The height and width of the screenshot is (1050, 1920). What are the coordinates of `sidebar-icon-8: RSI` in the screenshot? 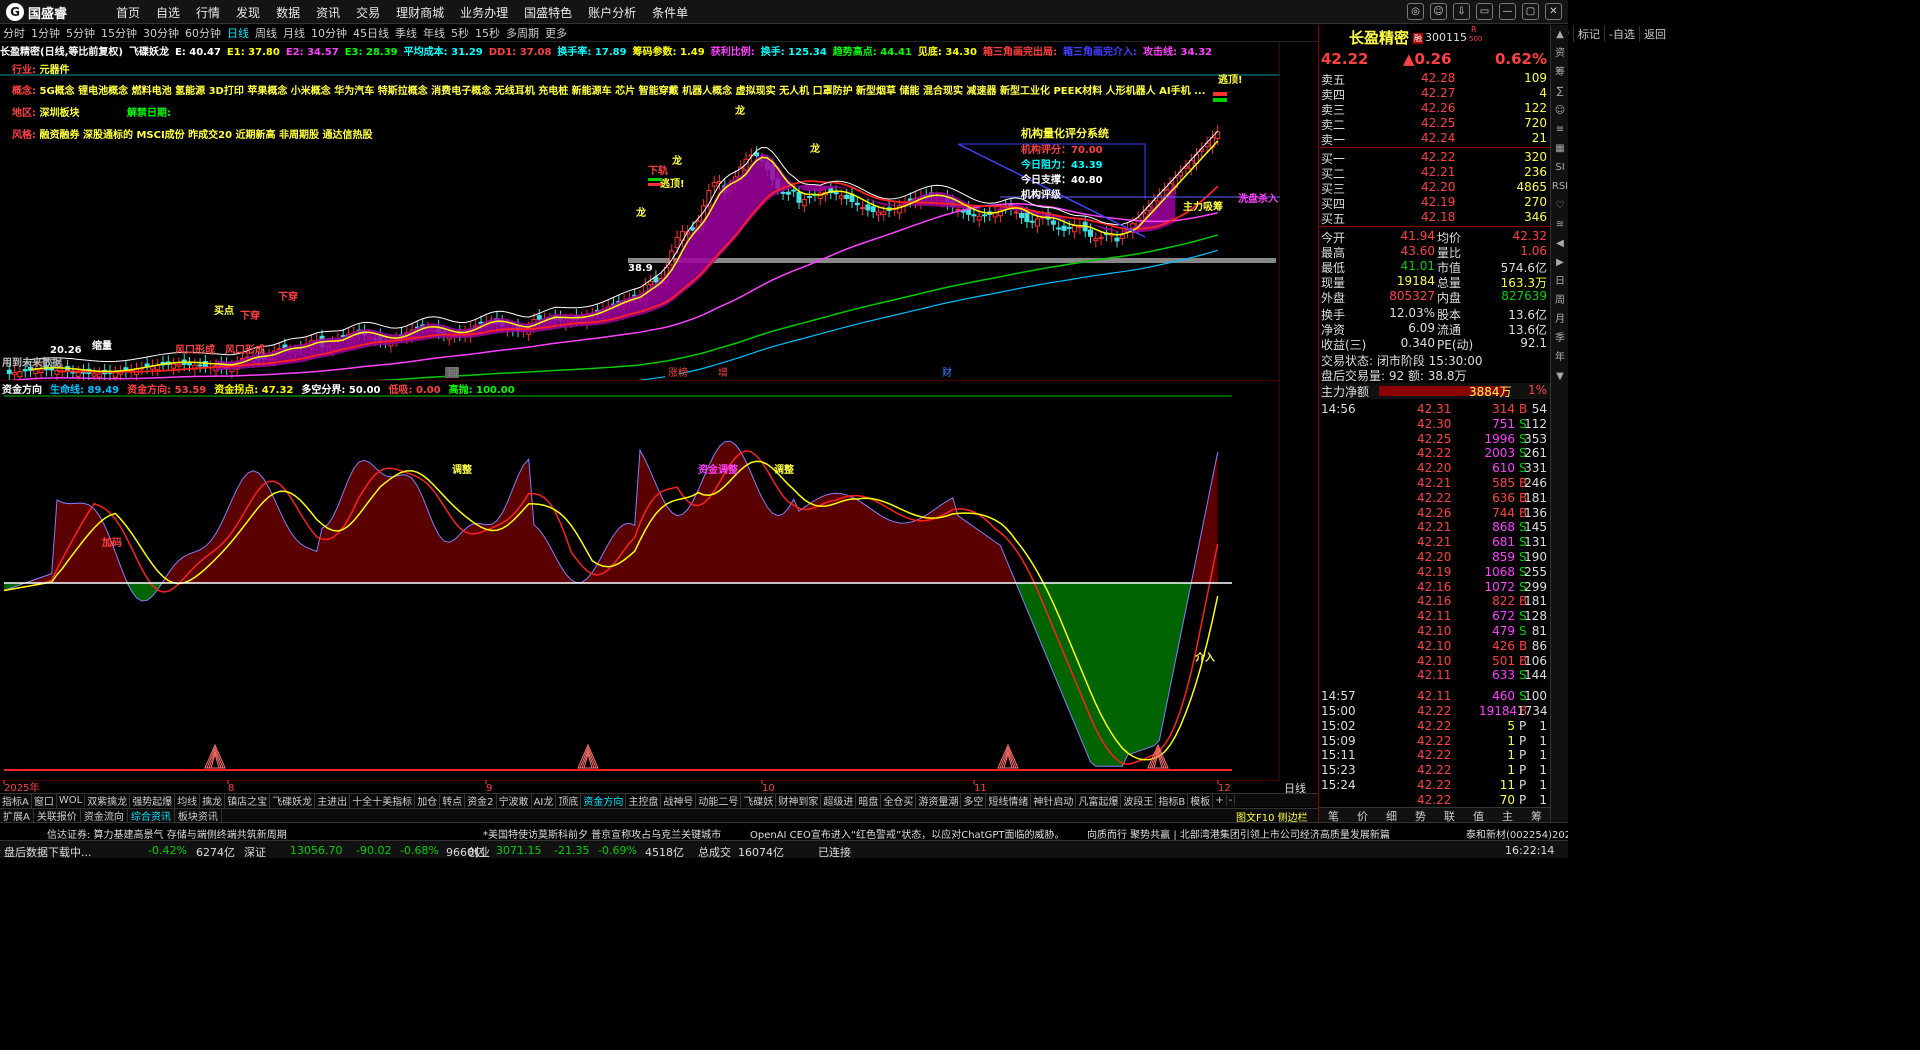 It's located at (1560, 186).